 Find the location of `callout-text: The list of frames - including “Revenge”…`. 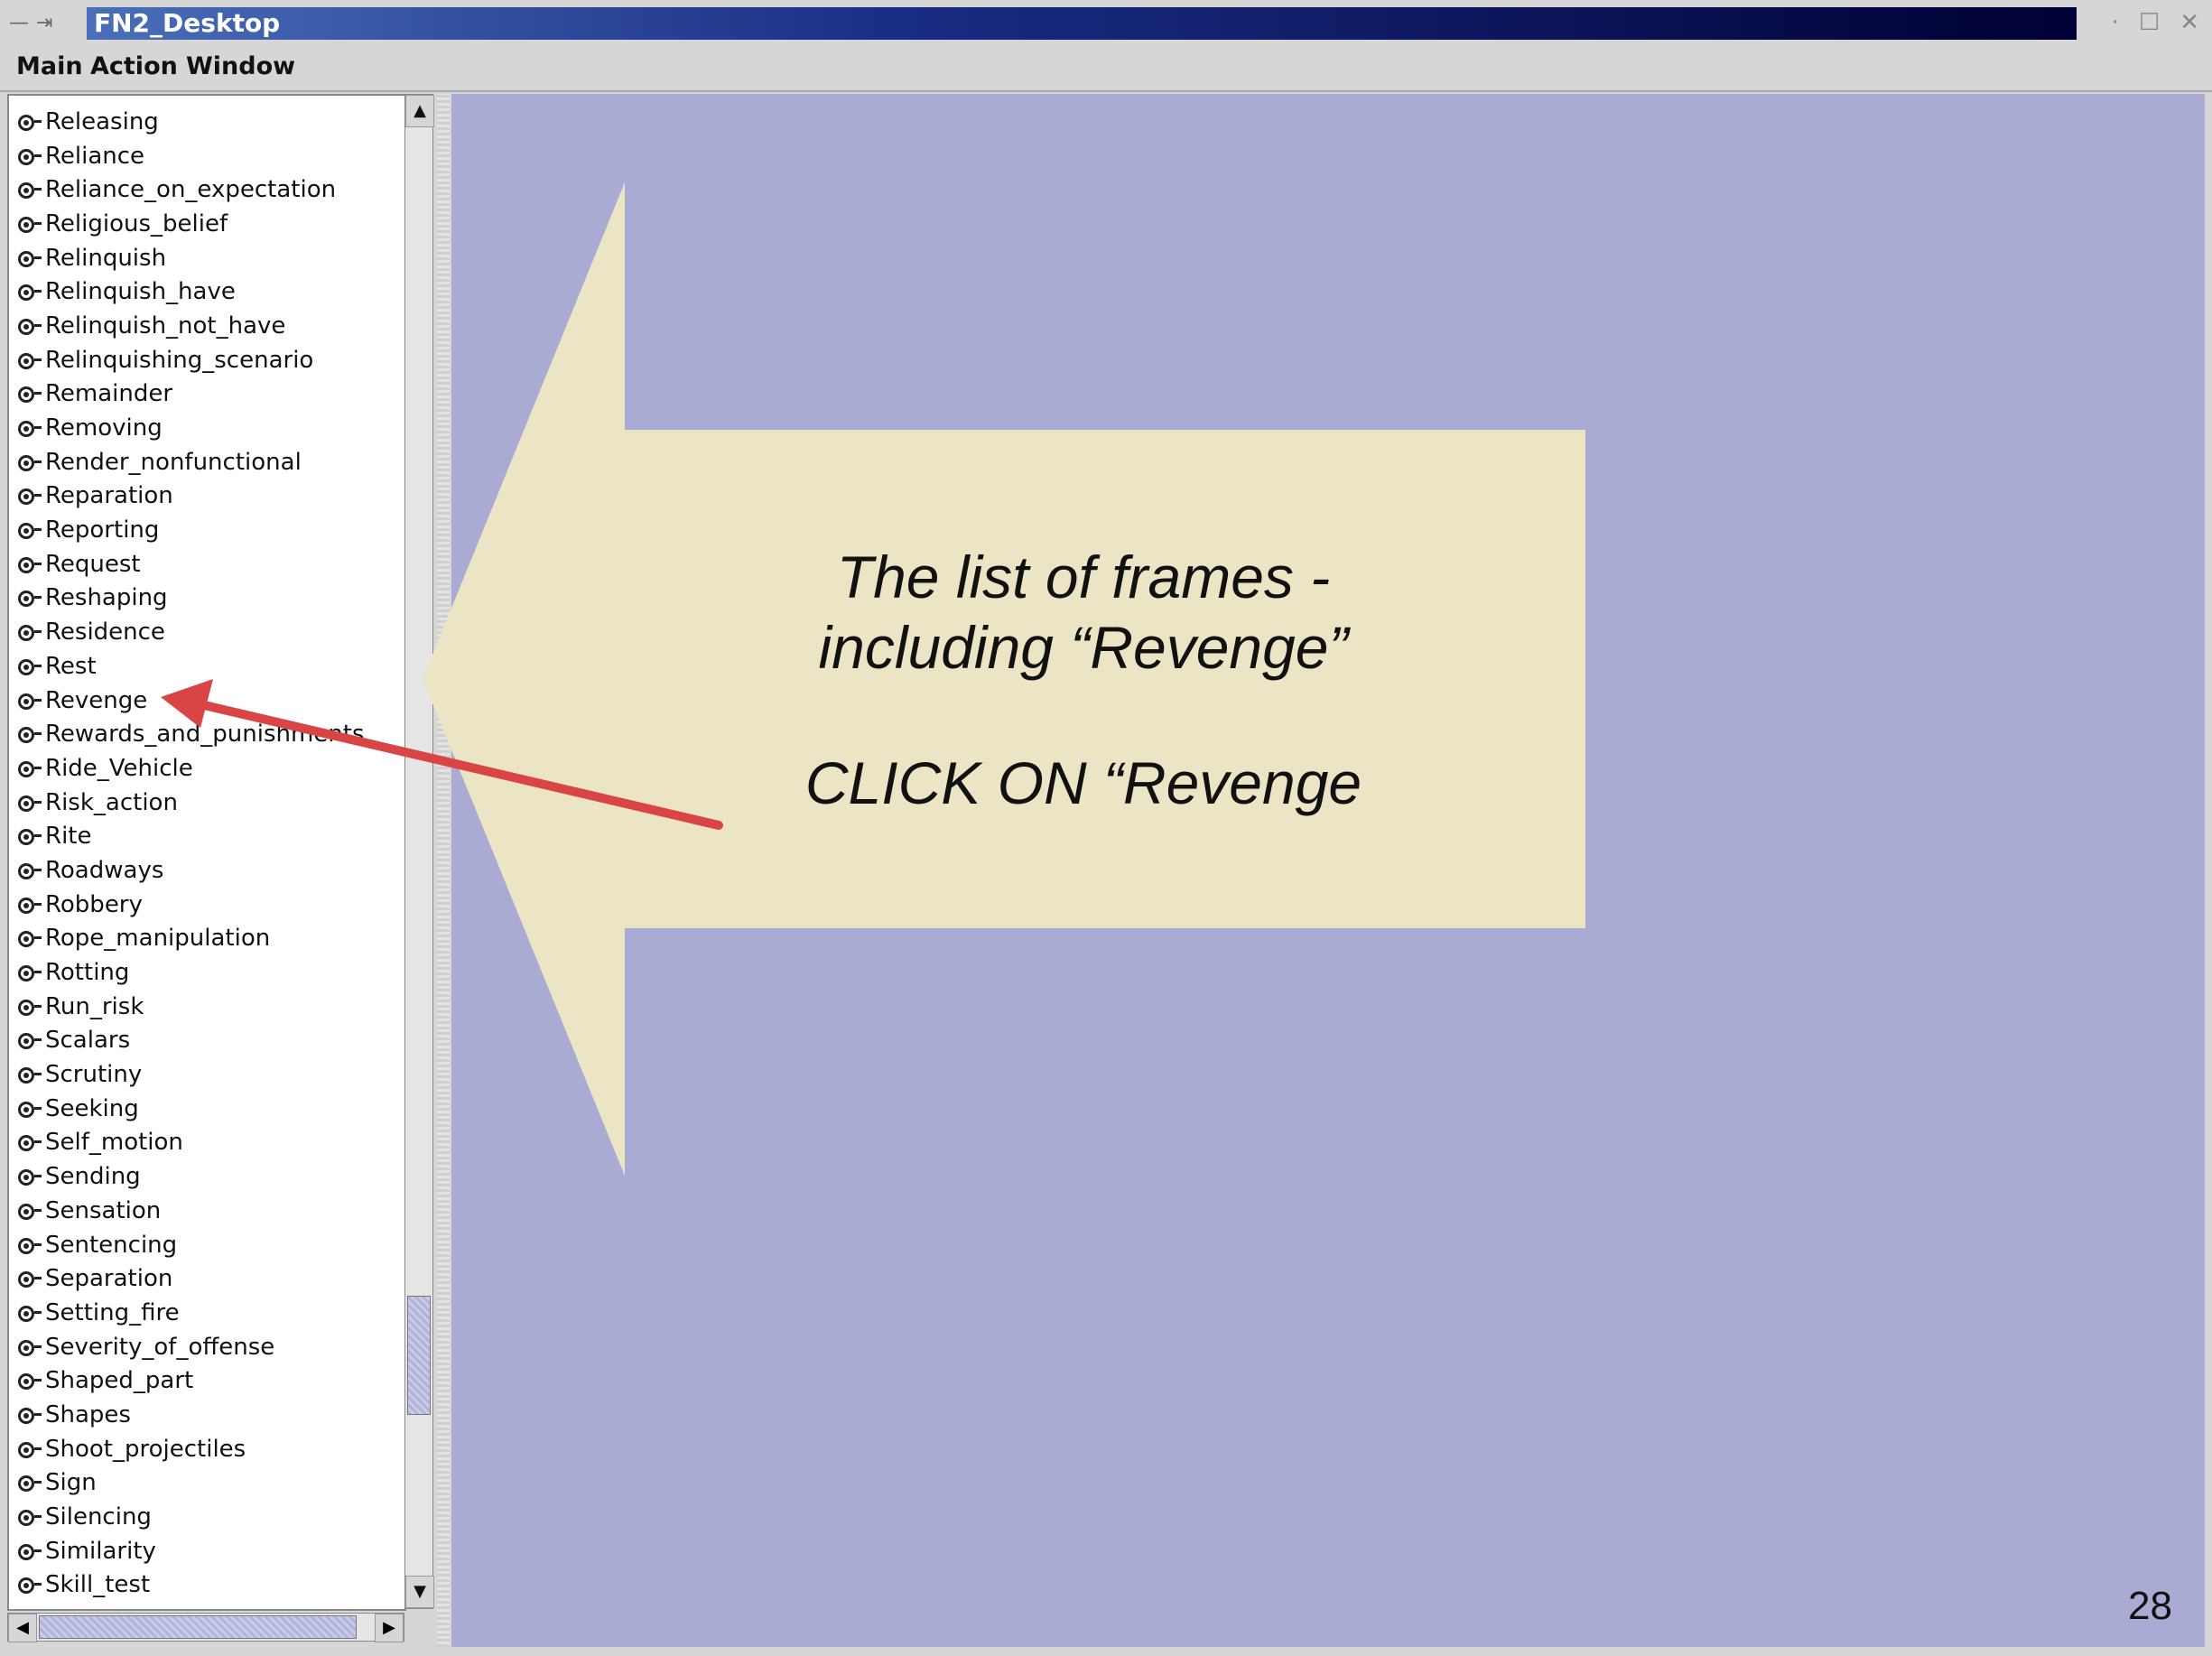

callout-text: The list of frames - including “Revenge”… is located at coordinates (1083, 680).